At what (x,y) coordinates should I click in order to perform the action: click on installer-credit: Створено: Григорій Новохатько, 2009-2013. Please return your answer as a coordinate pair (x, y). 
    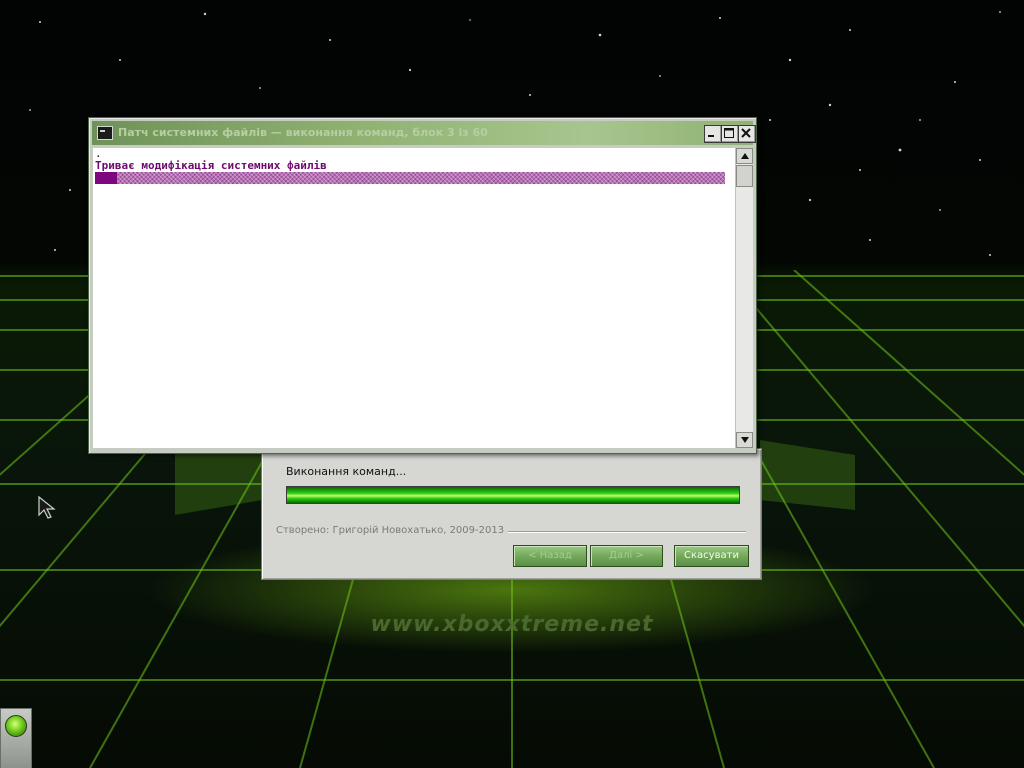
    Looking at the image, I should click on (392, 530).